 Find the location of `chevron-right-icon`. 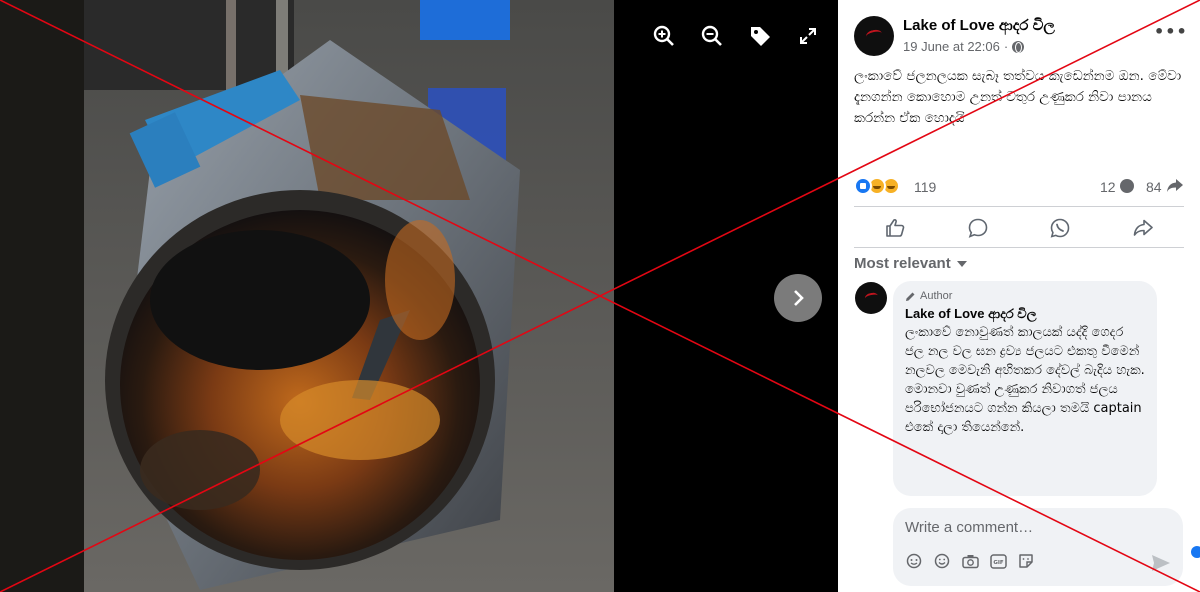

chevron-right-icon is located at coordinates (799, 298).